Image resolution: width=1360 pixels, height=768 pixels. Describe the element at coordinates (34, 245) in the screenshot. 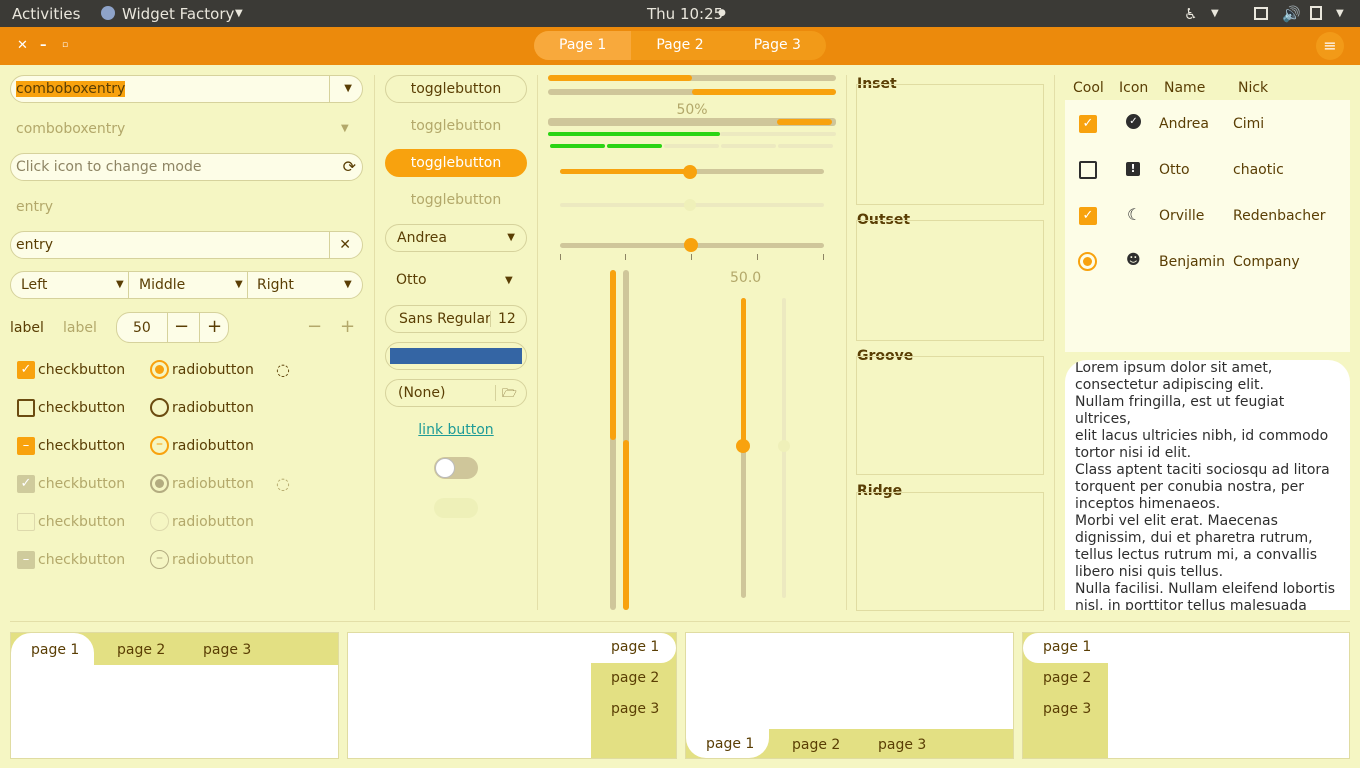

I see `text-entry-value: entry` at that location.